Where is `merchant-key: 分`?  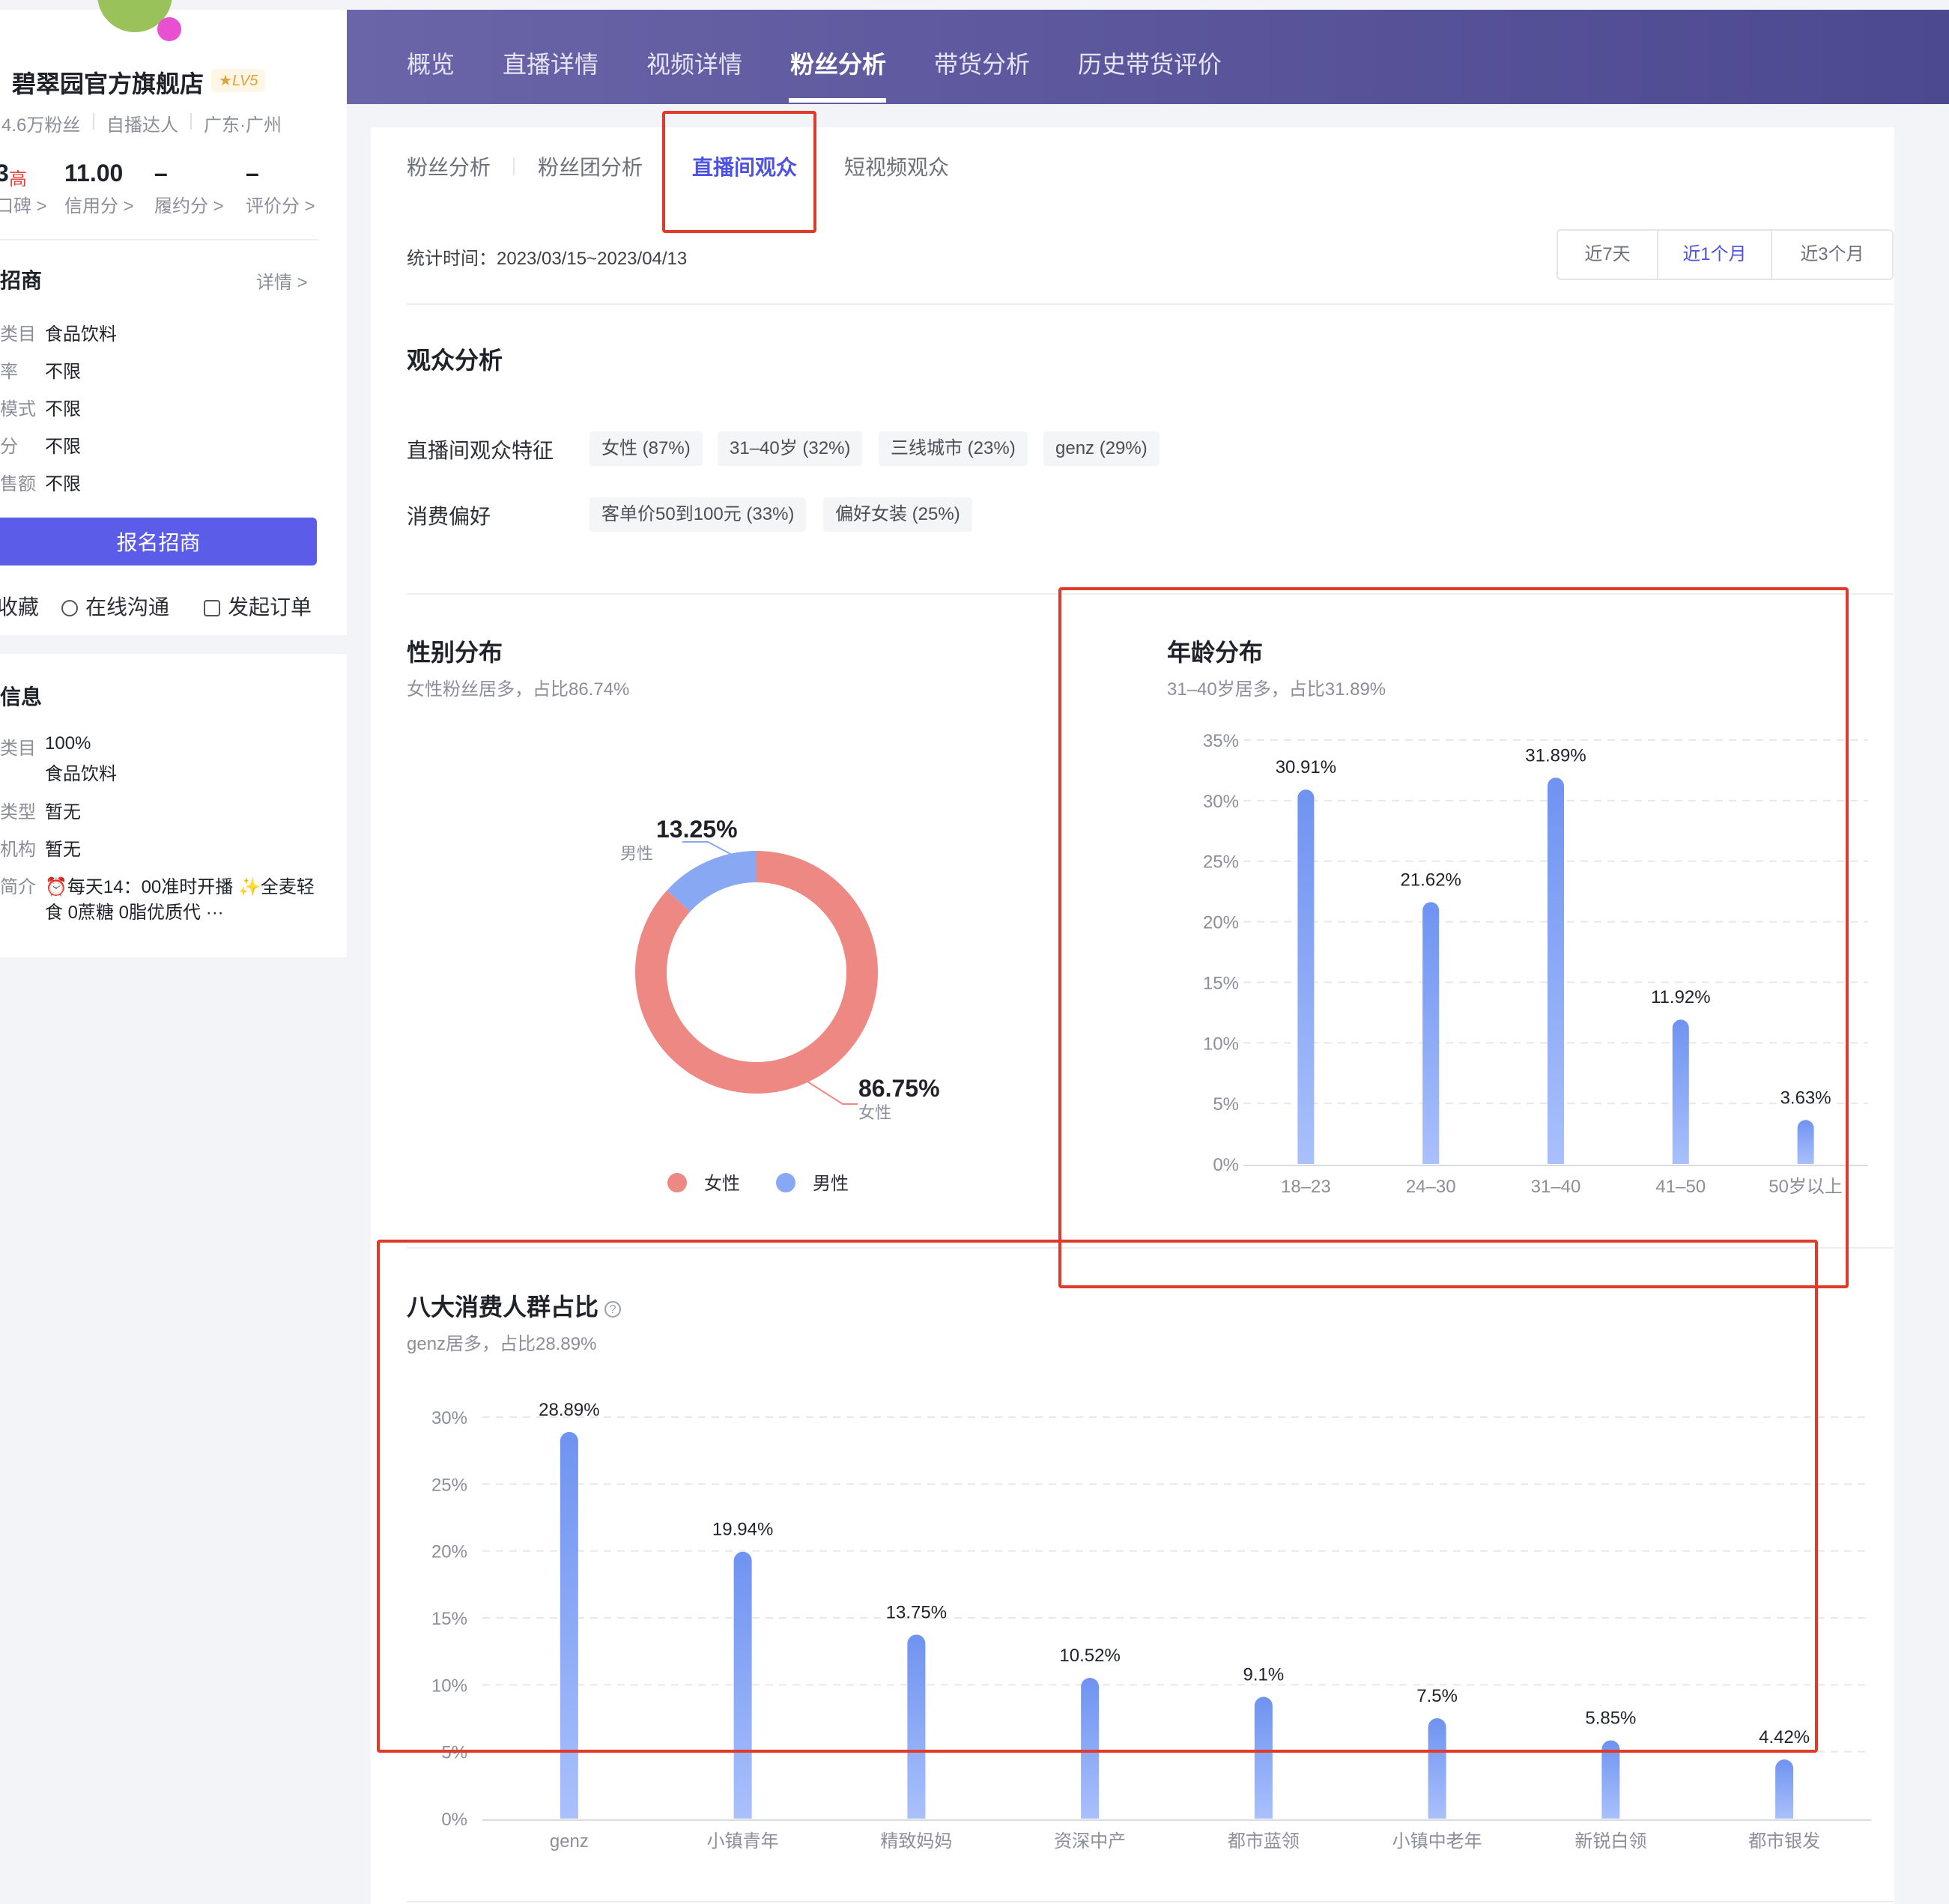
merchant-key: 分 is located at coordinates (9, 447).